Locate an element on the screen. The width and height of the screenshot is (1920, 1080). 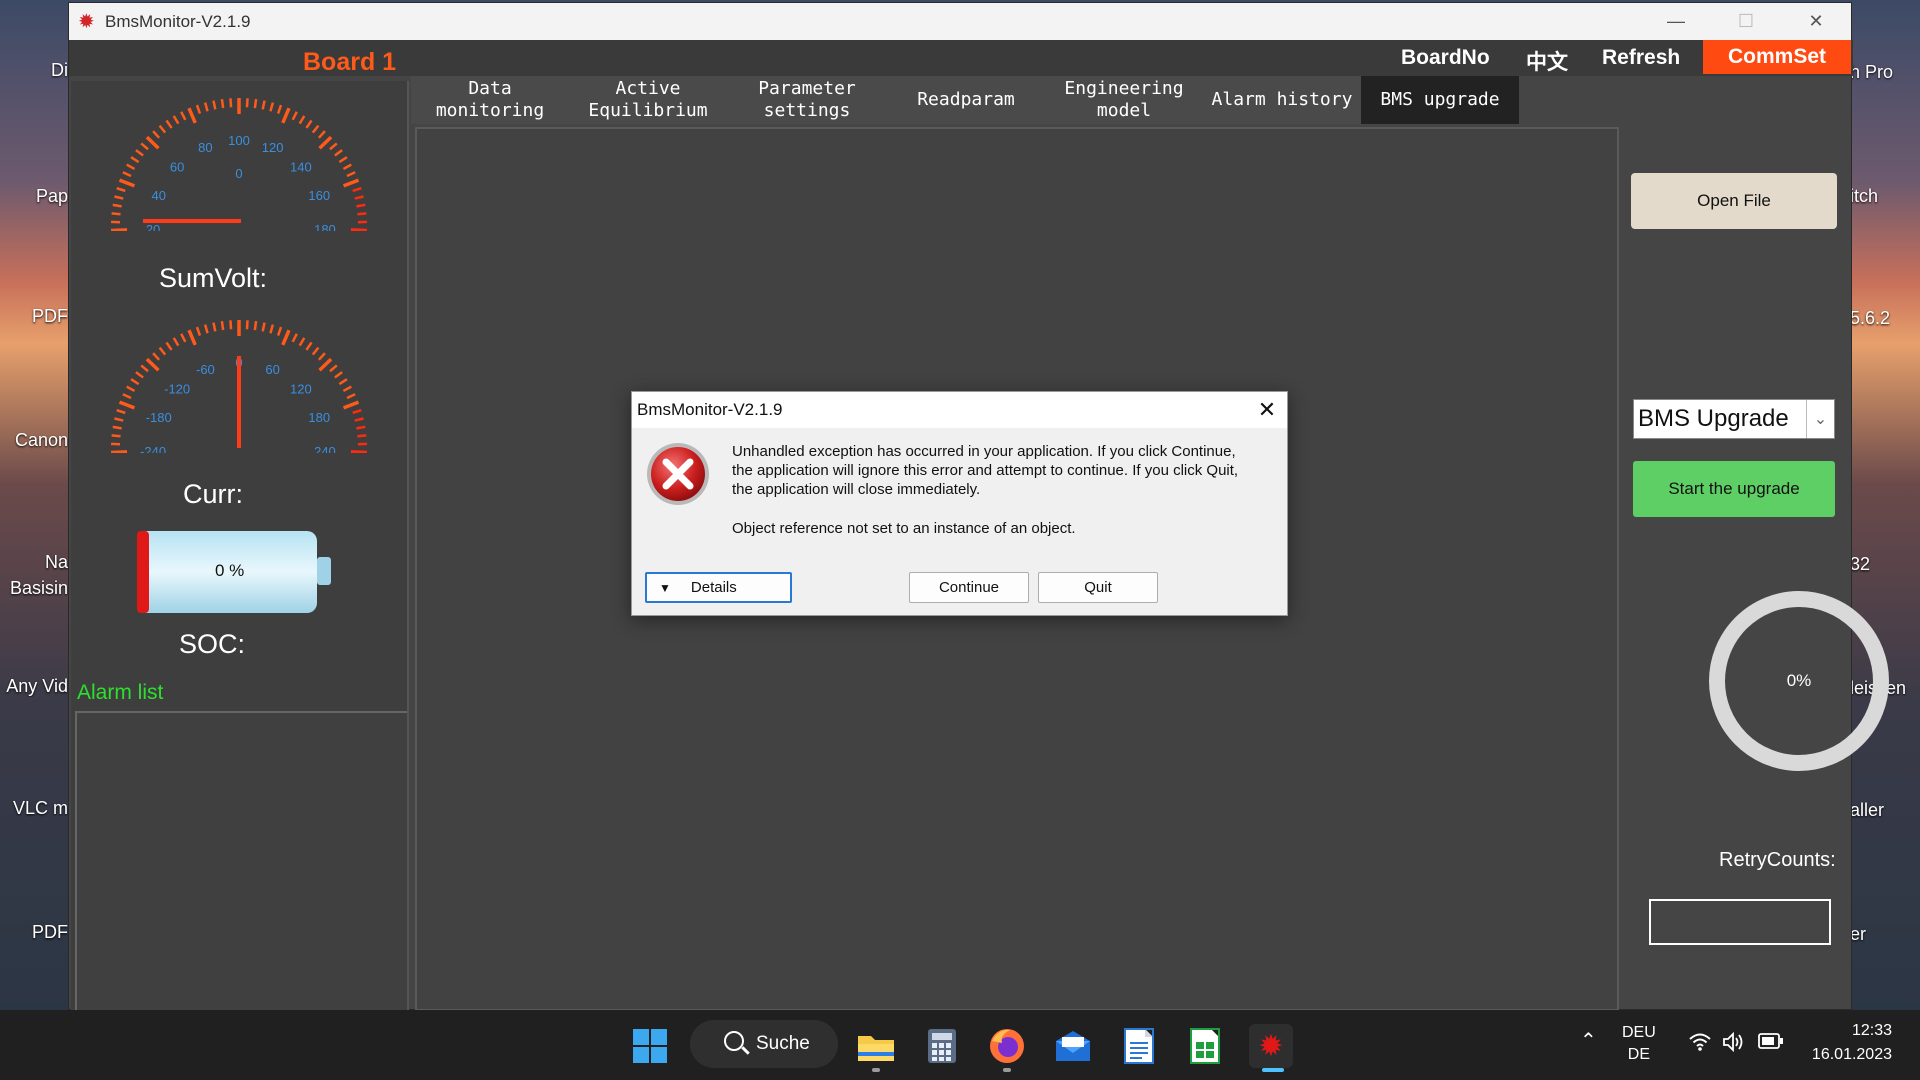
tab-label: Equilibrium is located at coordinates (648, 110).